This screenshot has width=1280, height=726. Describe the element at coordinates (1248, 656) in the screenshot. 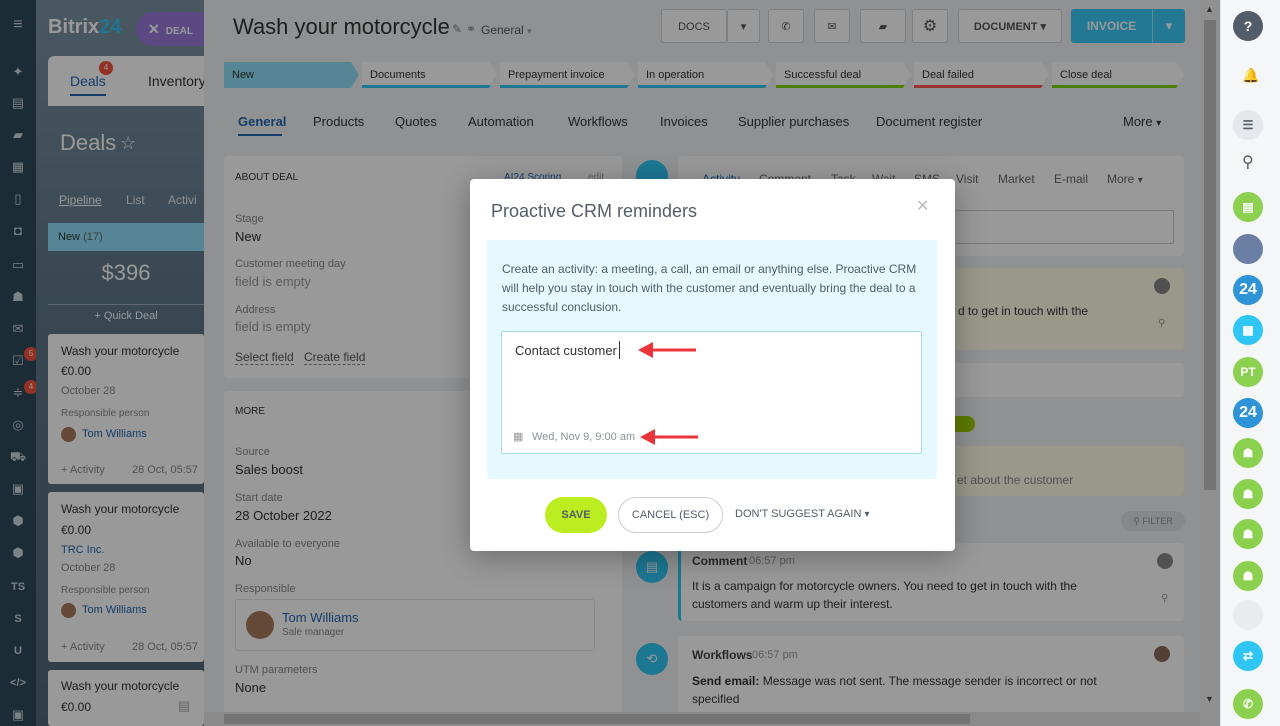

I see `transfer-icon: ⇄` at that location.